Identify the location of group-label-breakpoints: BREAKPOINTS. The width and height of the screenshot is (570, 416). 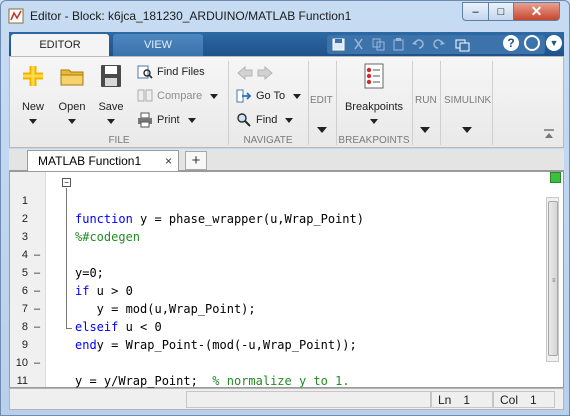
(374, 140).